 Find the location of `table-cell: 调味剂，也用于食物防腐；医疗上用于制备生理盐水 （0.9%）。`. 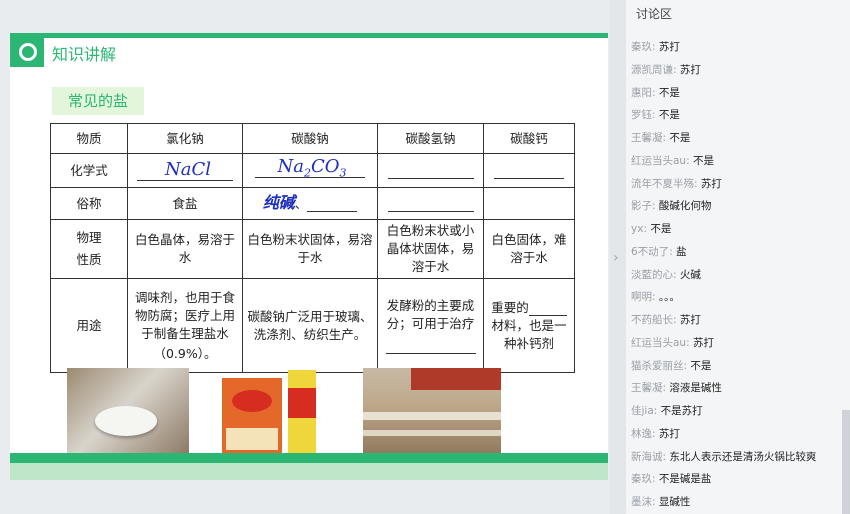

table-cell: 调味剂，也用于食物防腐；医疗上用于制备生理盐水 （0.9%）。 is located at coordinates (185, 325).